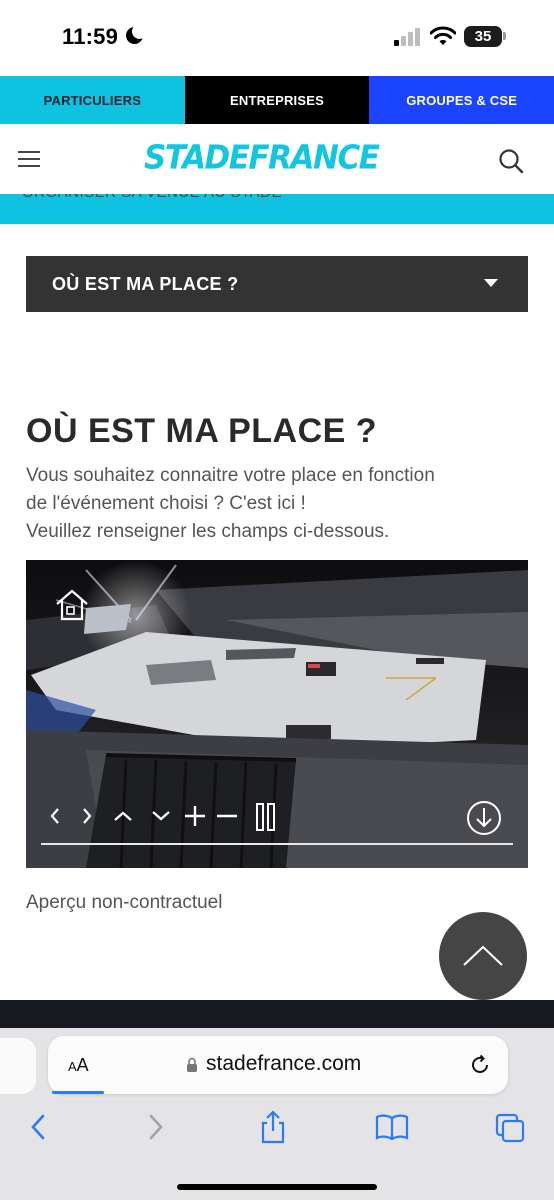 The height and width of the screenshot is (1200, 554). I want to click on status-time: 11:59, so click(90, 36).